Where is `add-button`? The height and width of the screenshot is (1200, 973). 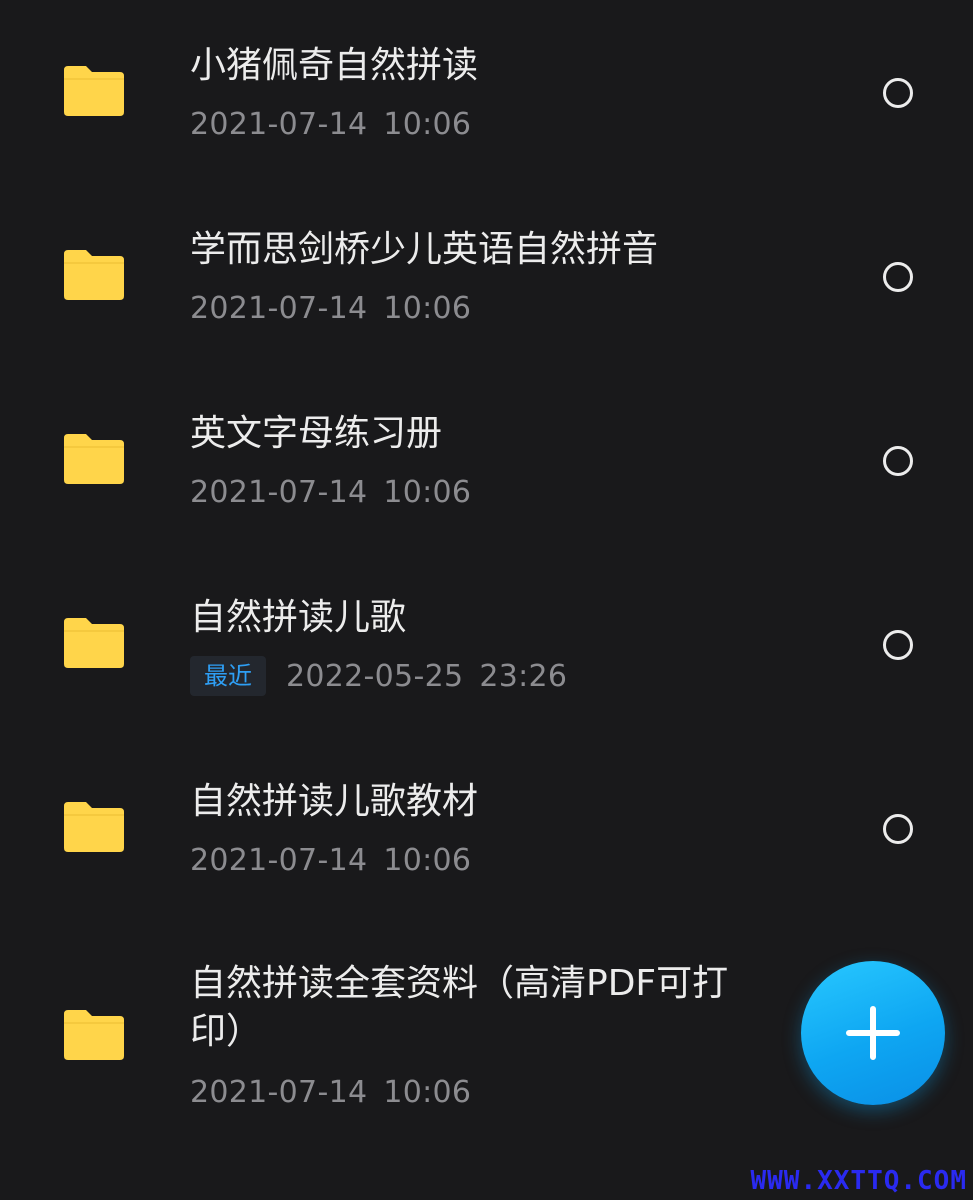
add-button is located at coordinates (873, 1033).